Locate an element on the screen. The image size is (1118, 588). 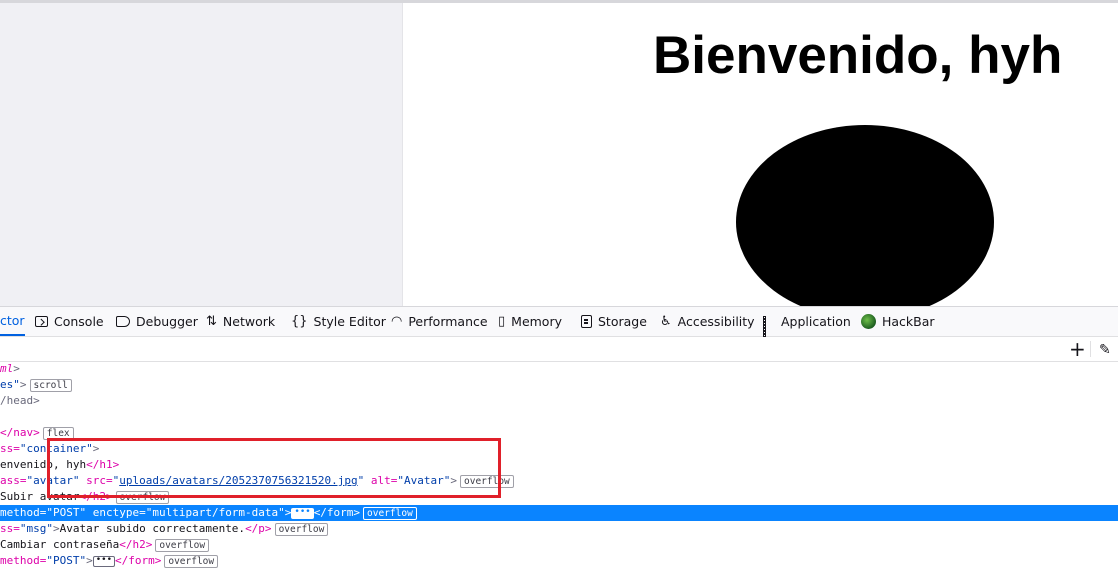
node-attr-name: enctype= is located at coordinates (116, 512).